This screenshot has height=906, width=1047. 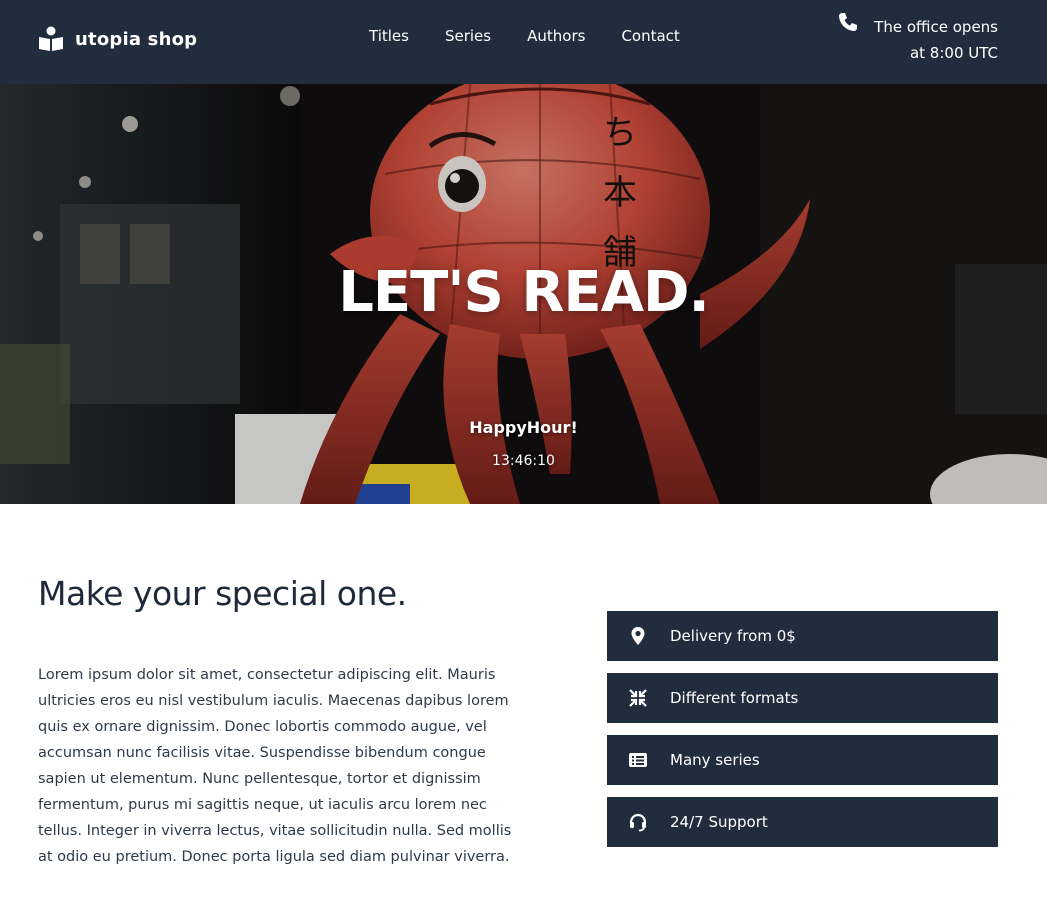 What do you see at coordinates (136, 39) in the screenshot?
I see `brand-name: utopia shop` at bounding box center [136, 39].